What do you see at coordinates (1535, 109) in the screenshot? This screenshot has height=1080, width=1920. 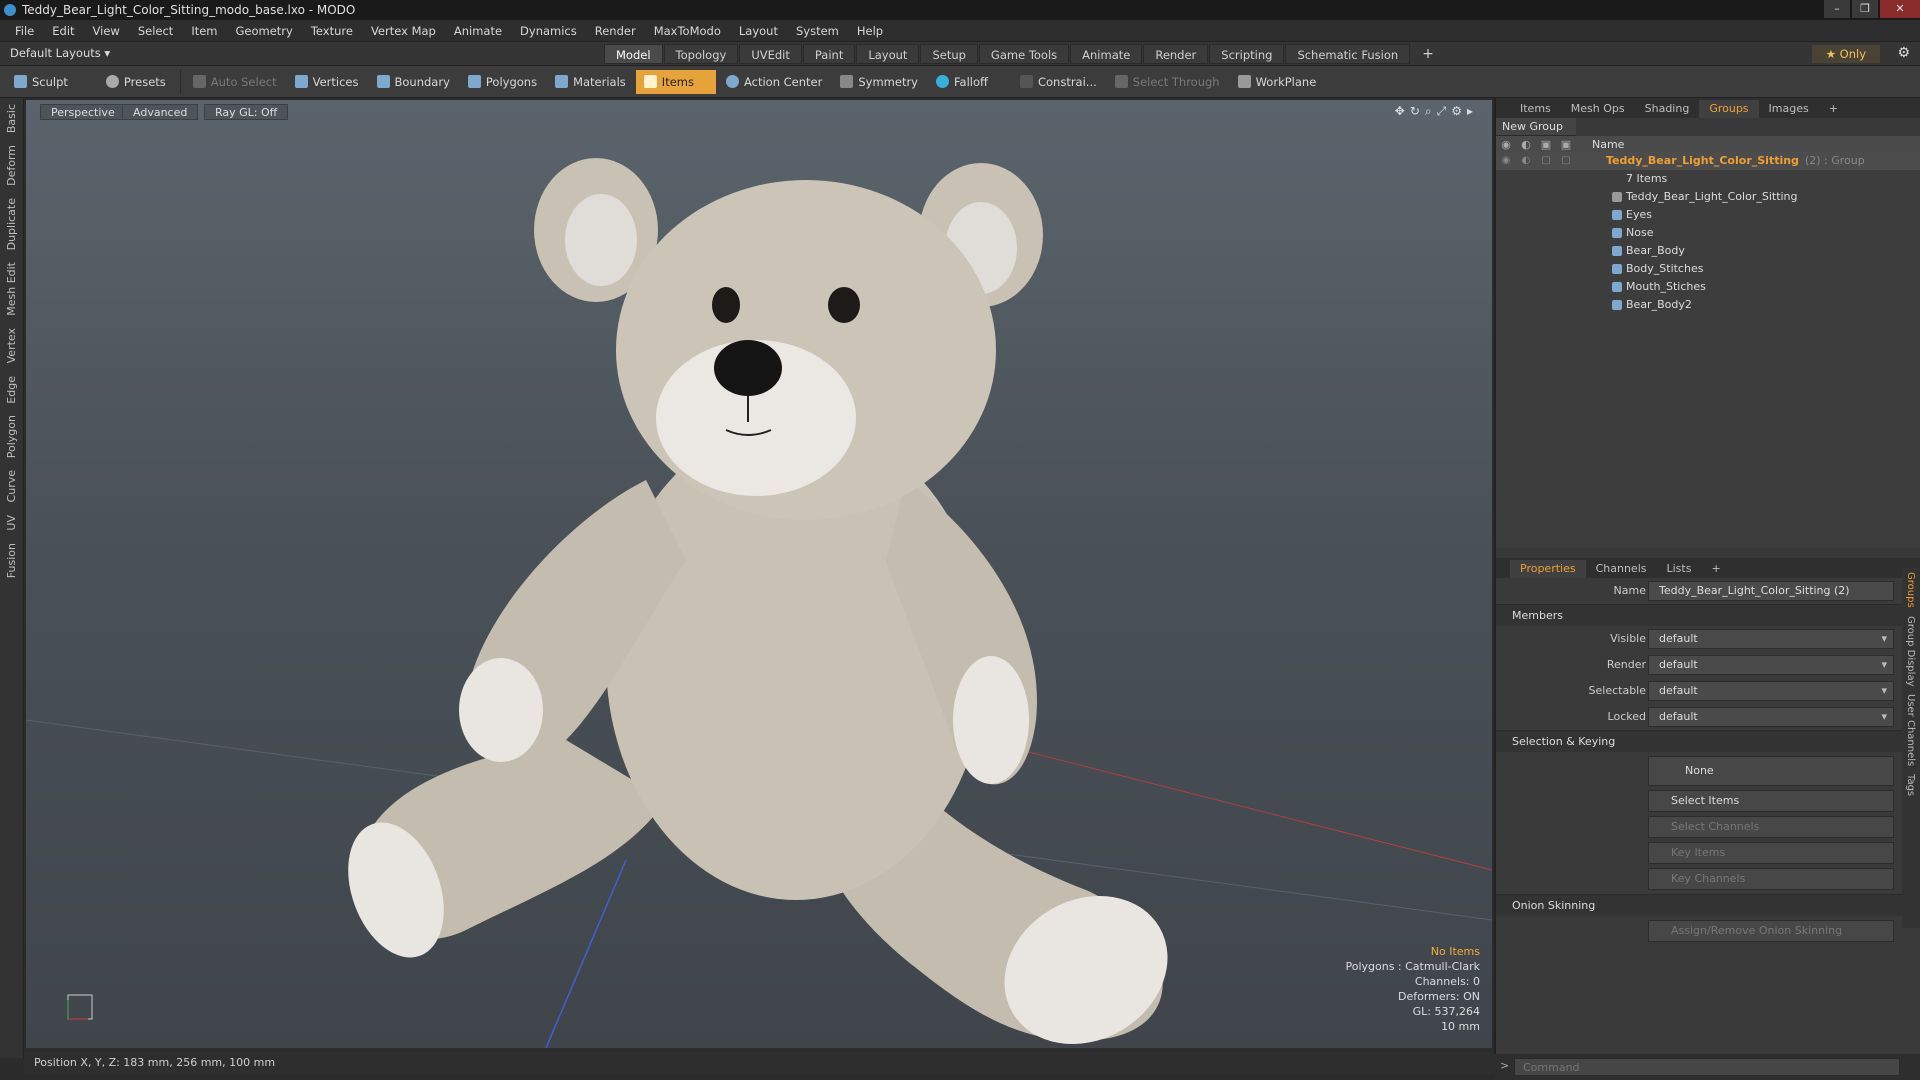 I see `tab-items: Items` at bounding box center [1535, 109].